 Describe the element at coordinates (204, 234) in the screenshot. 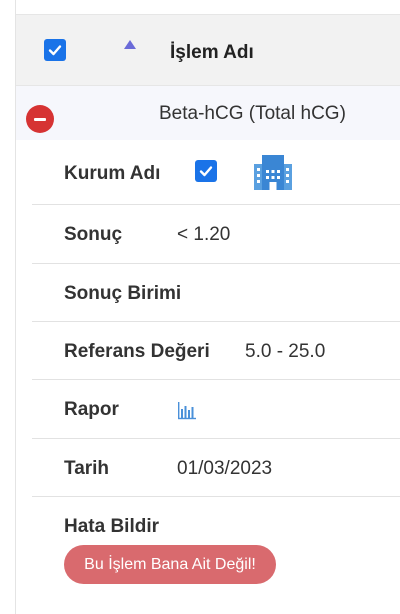

I see `result-value: < 1.20` at that location.